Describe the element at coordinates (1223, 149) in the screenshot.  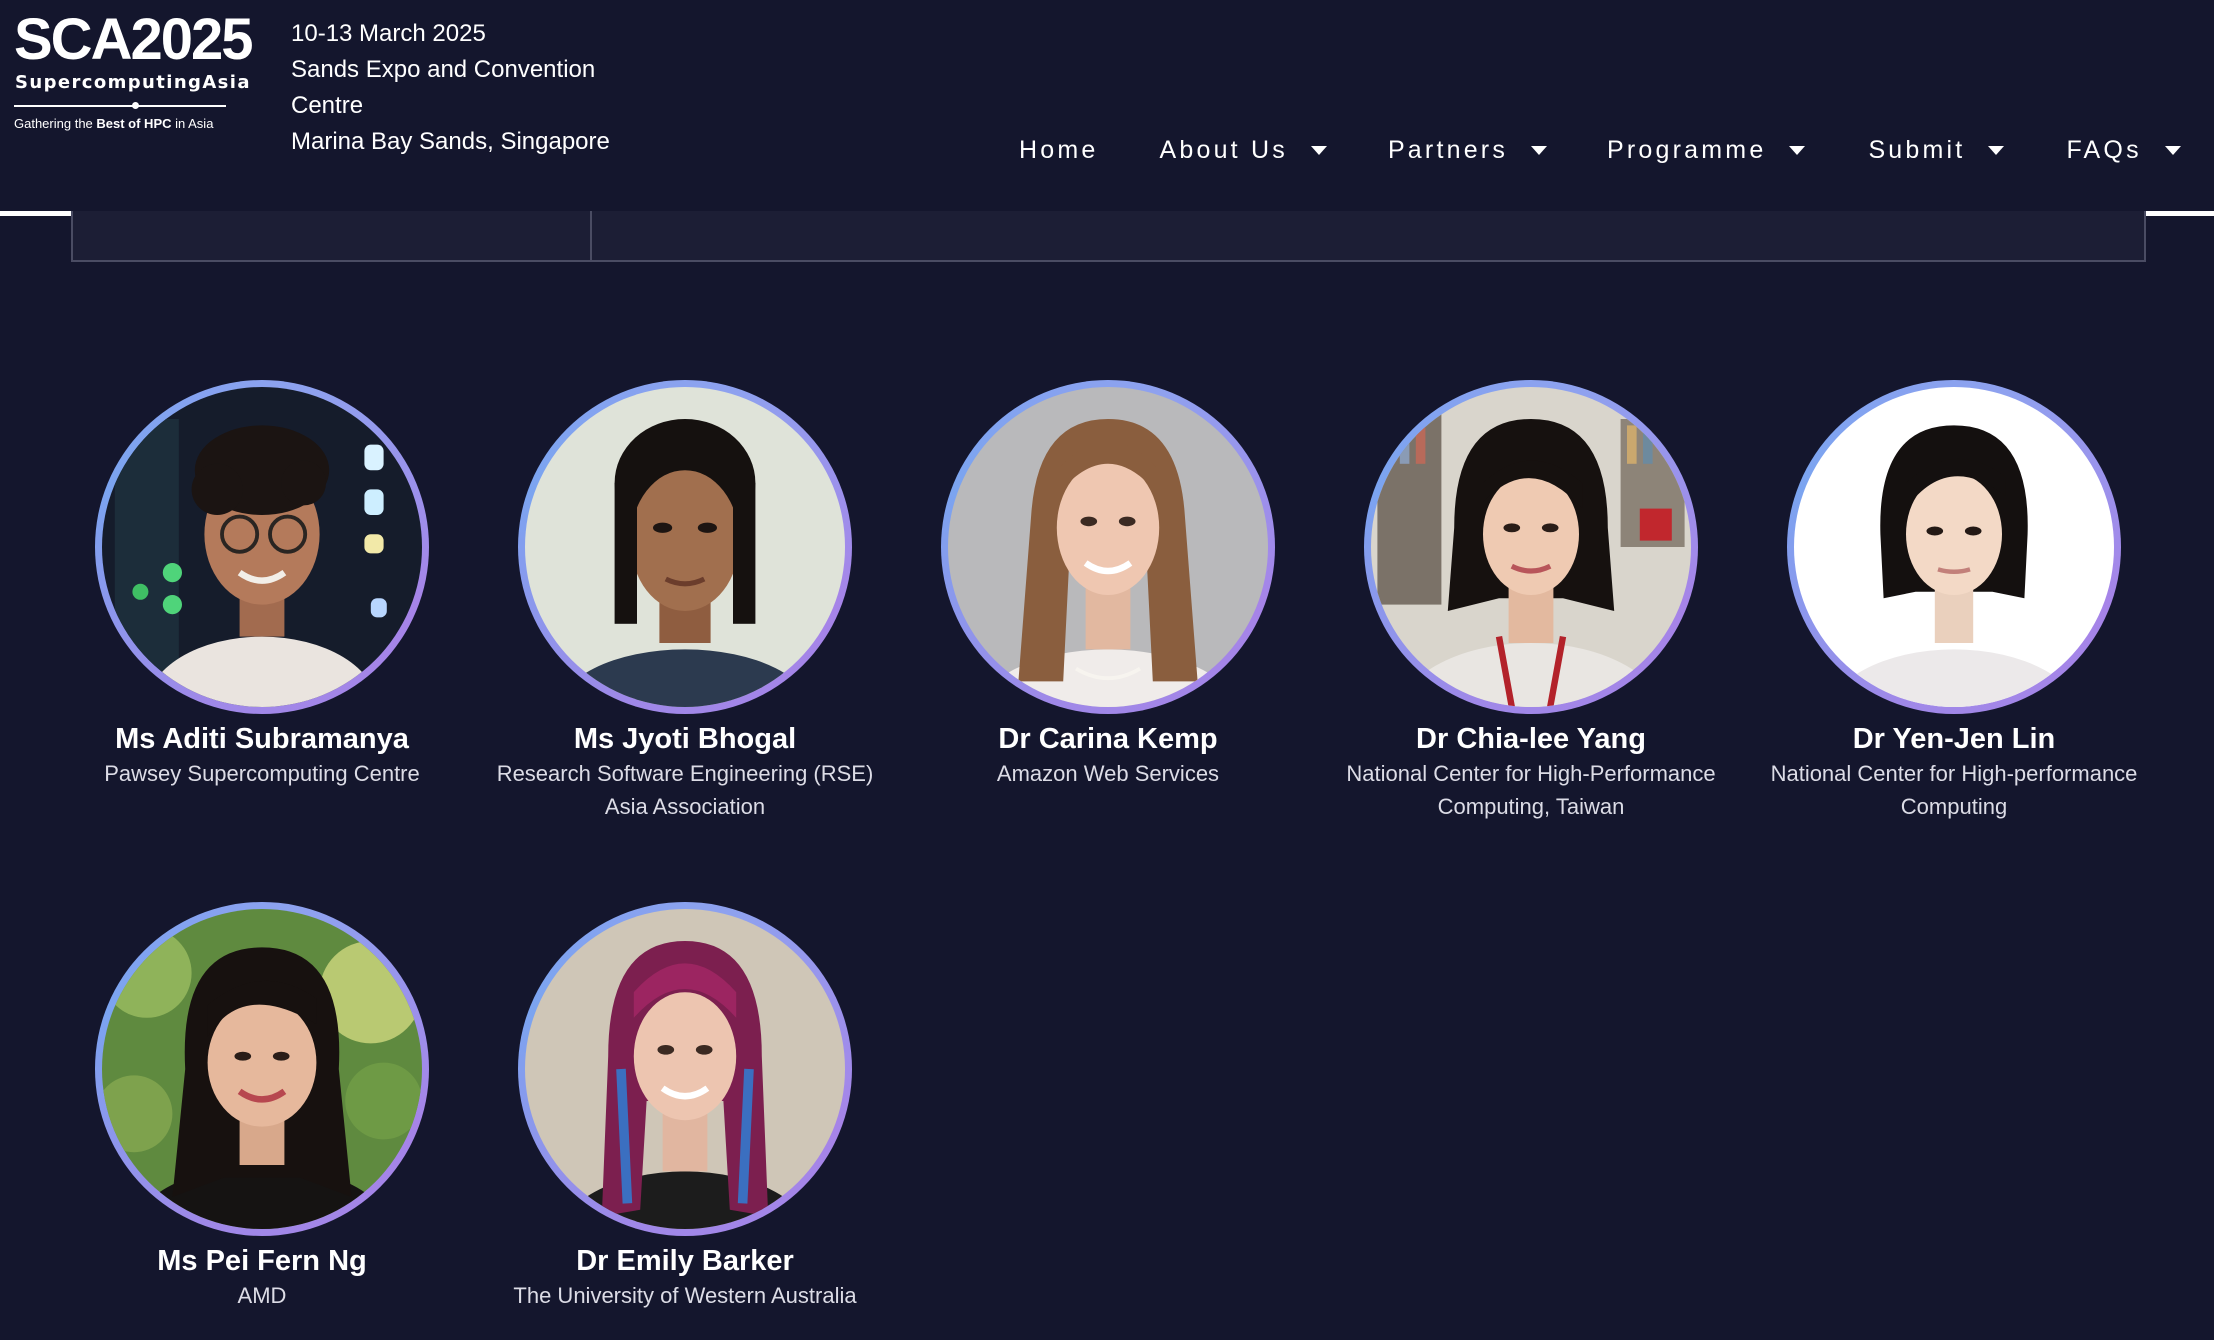
I see `nav-about-us-label: About Us` at that location.